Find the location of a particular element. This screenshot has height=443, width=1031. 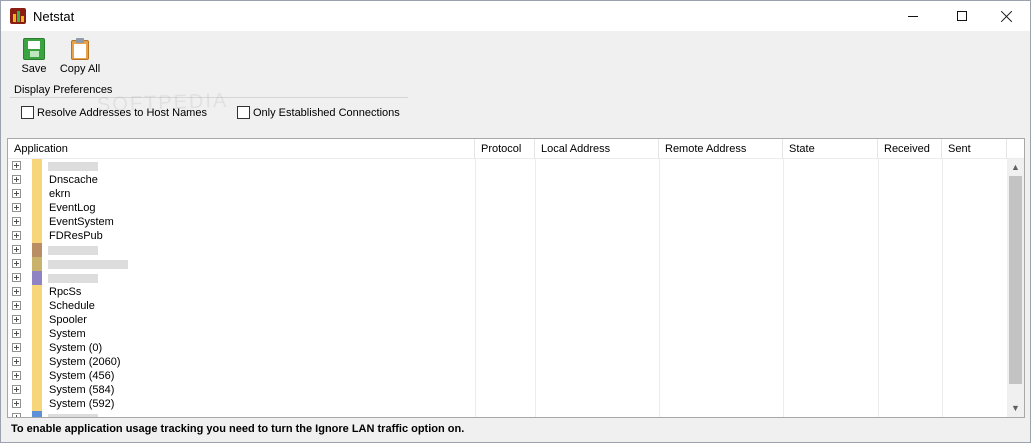

scroll-down-arrow-icon: ▼ is located at coordinates (1015, 408).